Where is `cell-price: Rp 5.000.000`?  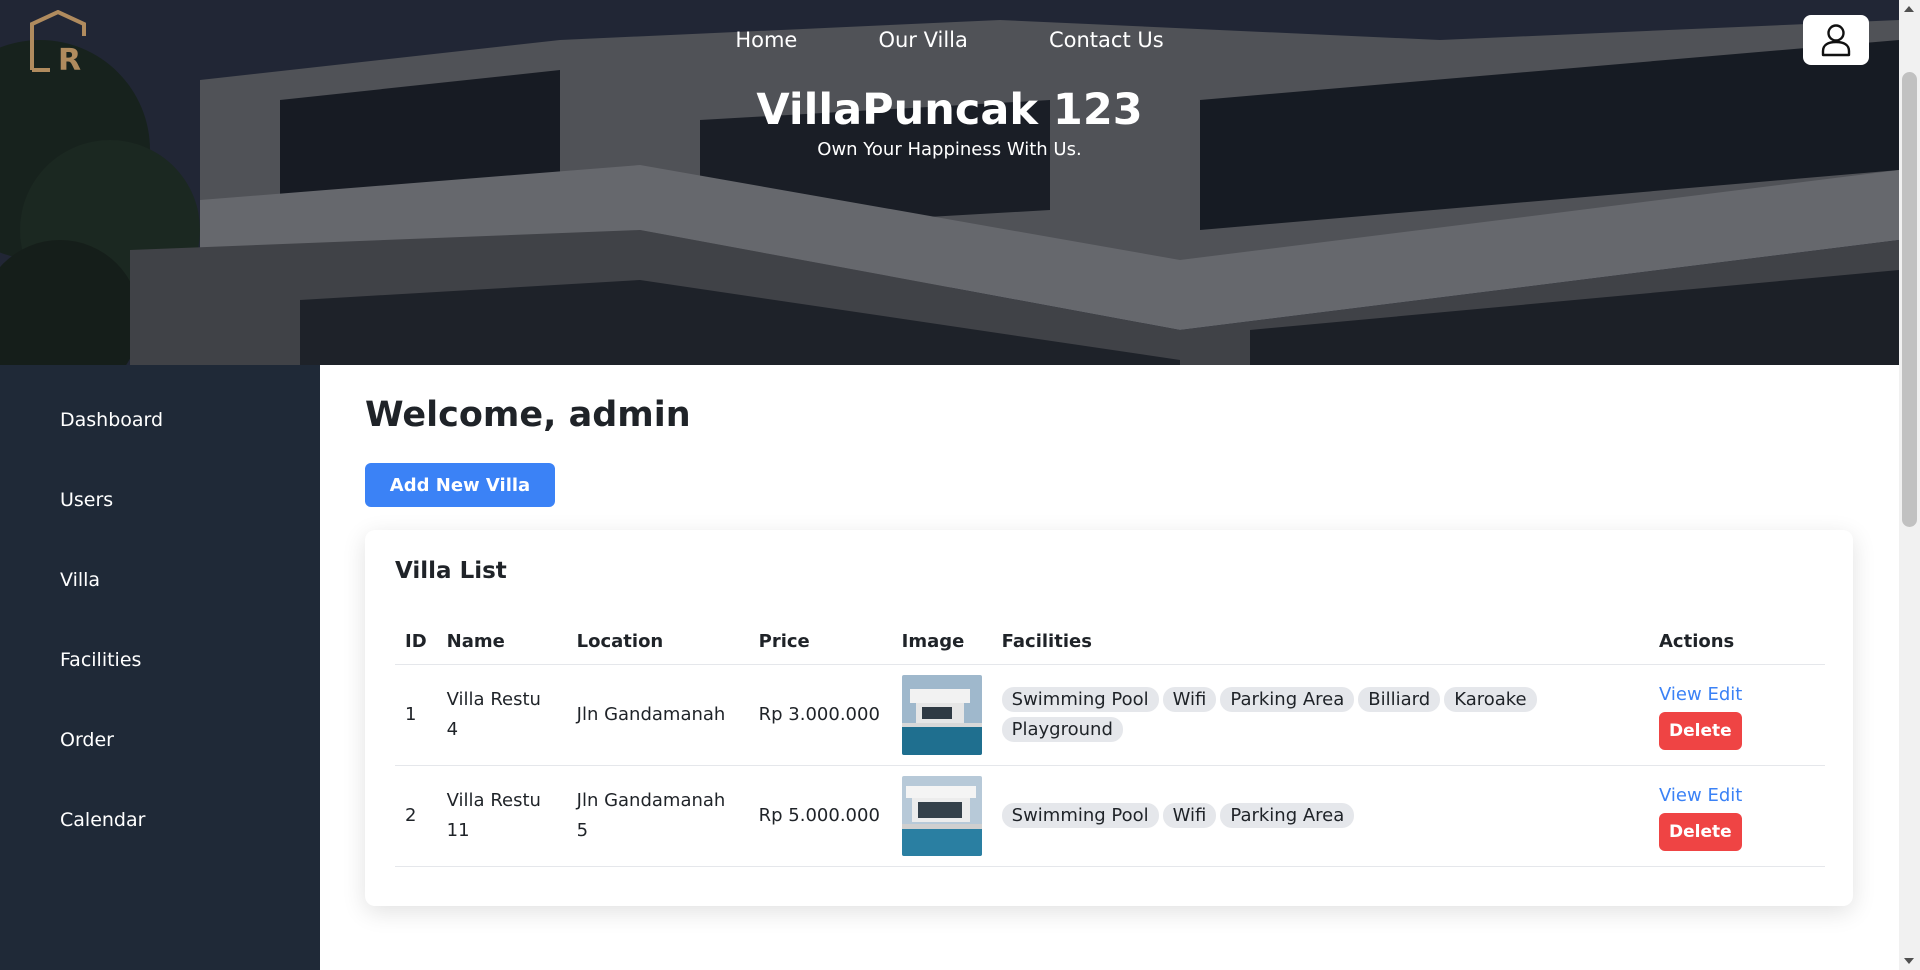 cell-price: Rp 5.000.000 is located at coordinates (820, 816).